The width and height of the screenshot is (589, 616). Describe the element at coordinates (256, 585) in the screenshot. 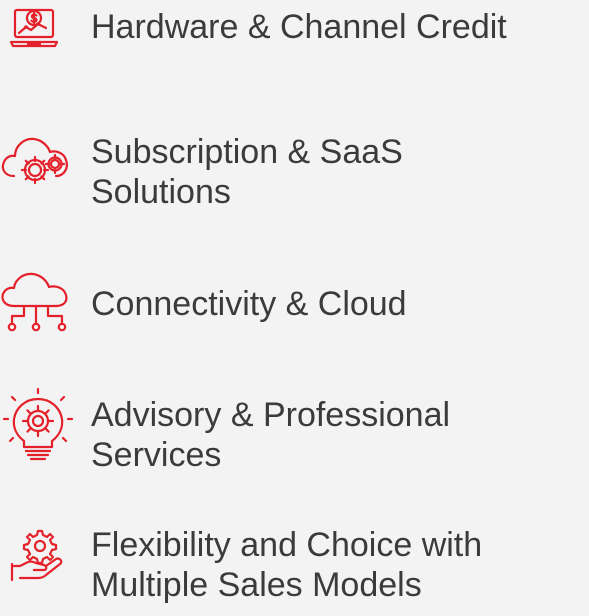

I see `feature-label-line: Multiple Sales Models` at that location.